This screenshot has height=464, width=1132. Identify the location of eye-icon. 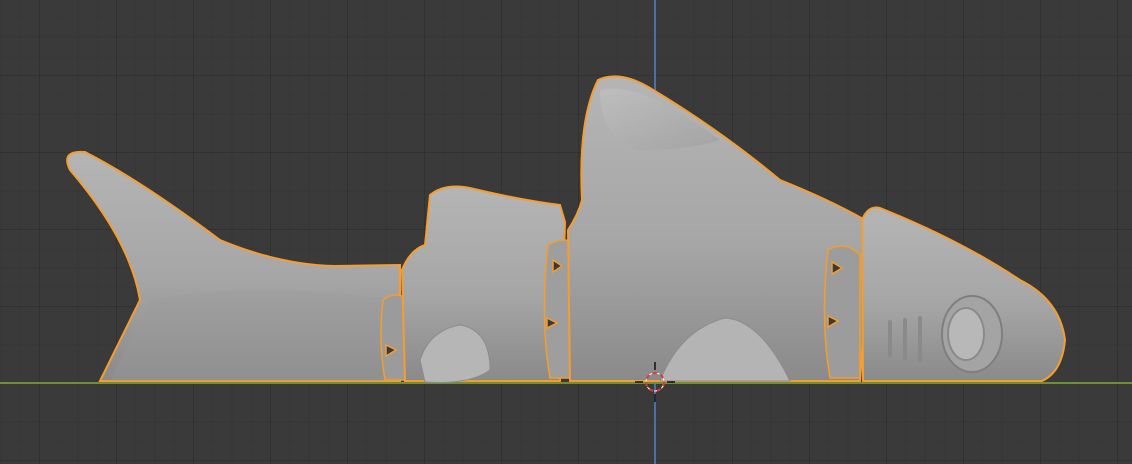
(972, 334).